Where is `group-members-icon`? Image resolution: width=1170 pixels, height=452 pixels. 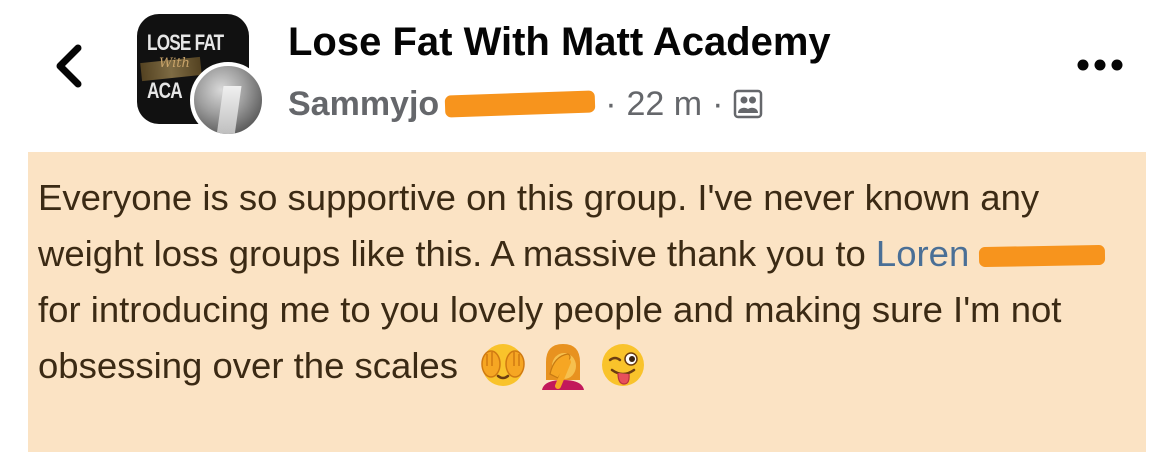 group-members-icon is located at coordinates (748, 104).